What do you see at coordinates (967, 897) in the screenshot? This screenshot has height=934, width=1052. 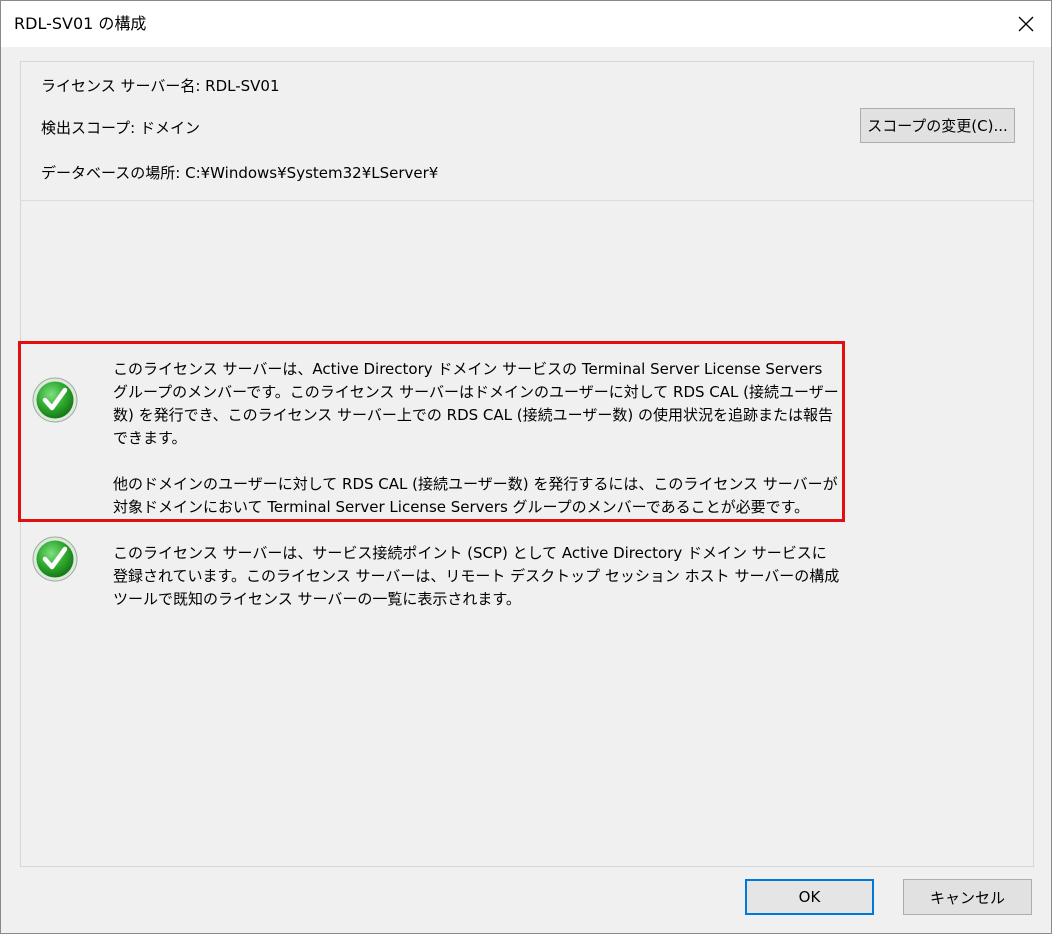 I see `cancel-button: キャンセル` at bounding box center [967, 897].